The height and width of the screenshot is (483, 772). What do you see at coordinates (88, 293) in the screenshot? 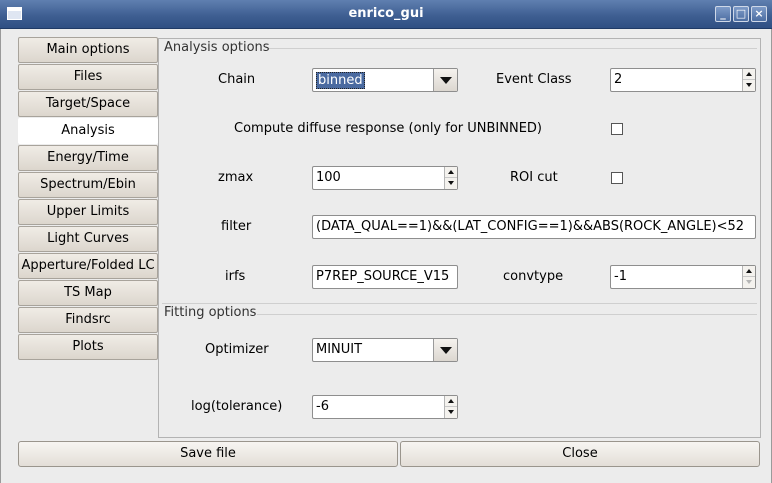
I see `tab-ts-map: TS Map` at bounding box center [88, 293].